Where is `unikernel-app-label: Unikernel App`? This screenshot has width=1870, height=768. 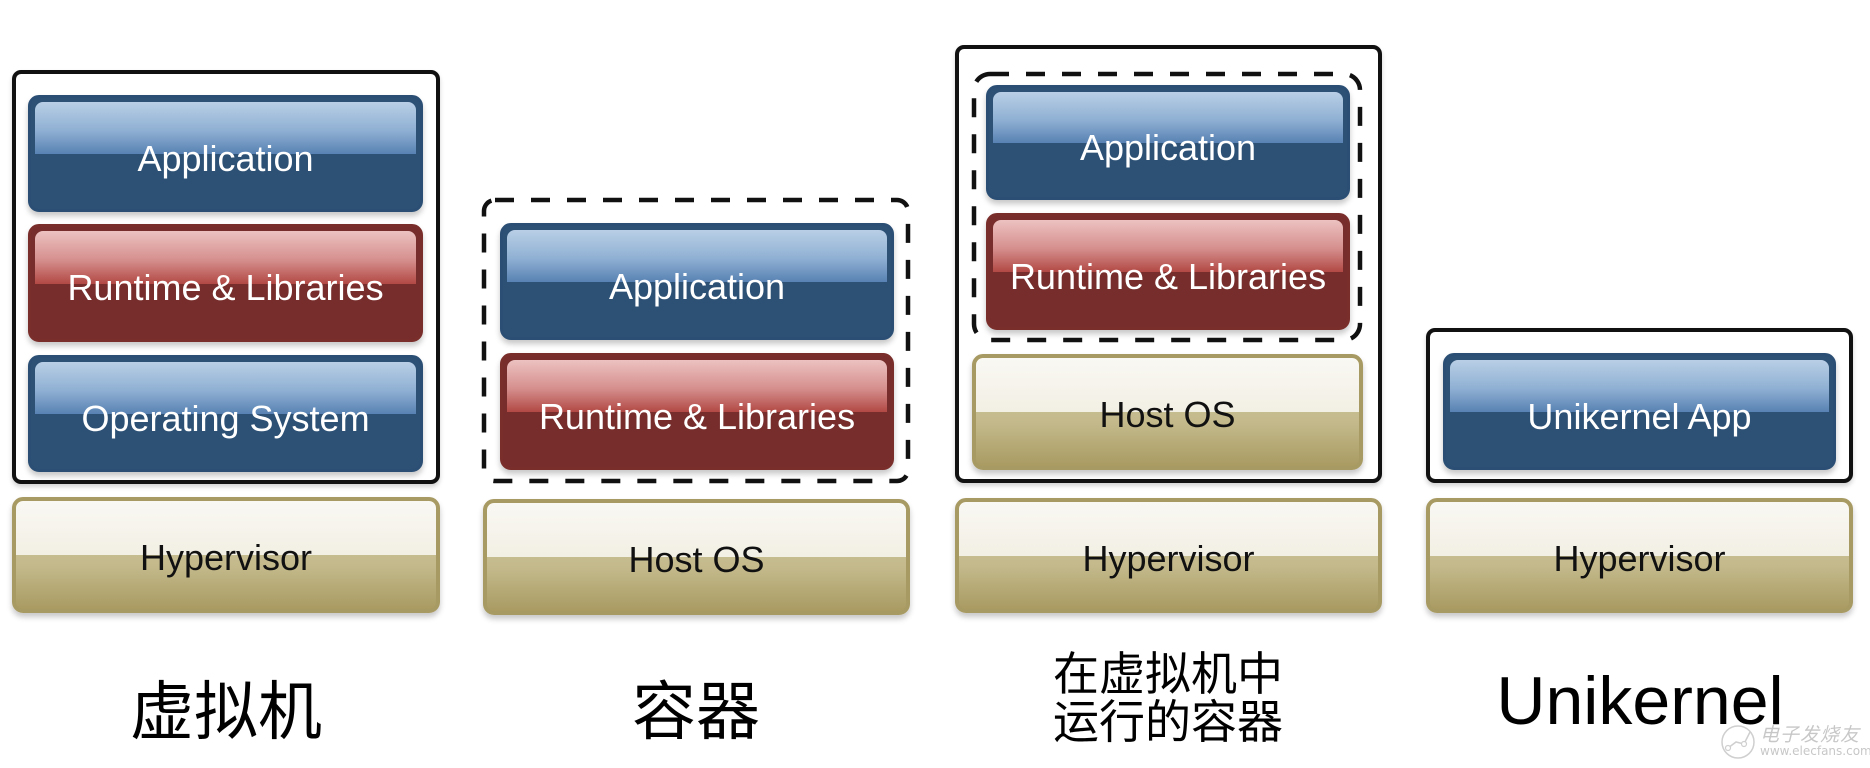
unikernel-app-label: Unikernel App is located at coordinates (1639, 416).